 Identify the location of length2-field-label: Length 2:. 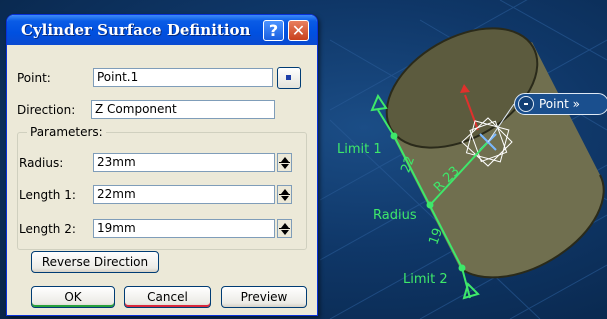
(47, 229).